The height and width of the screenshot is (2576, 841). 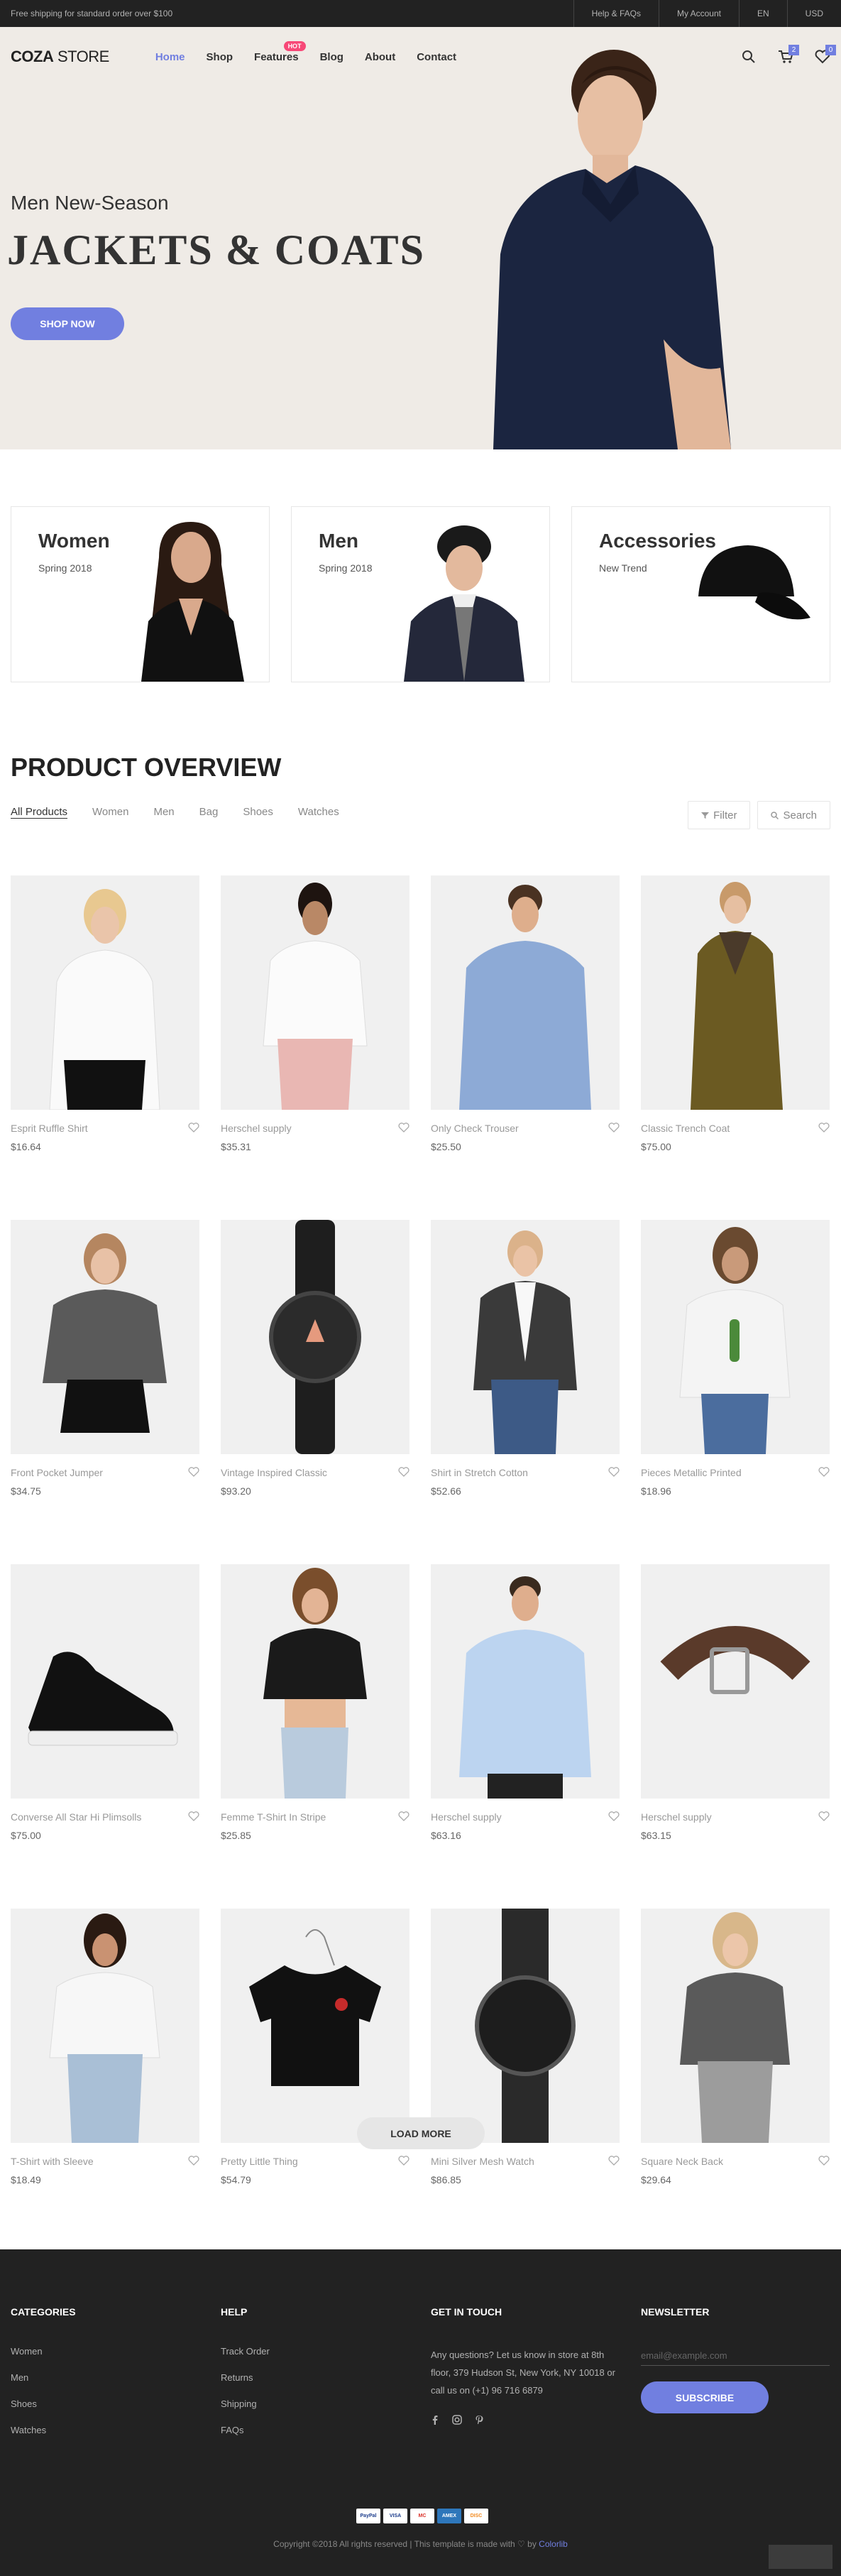 What do you see at coordinates (553, 2544) in the screenshot?
I see `colorlib-link: Colorlib` at bounding box center [553, 2544].